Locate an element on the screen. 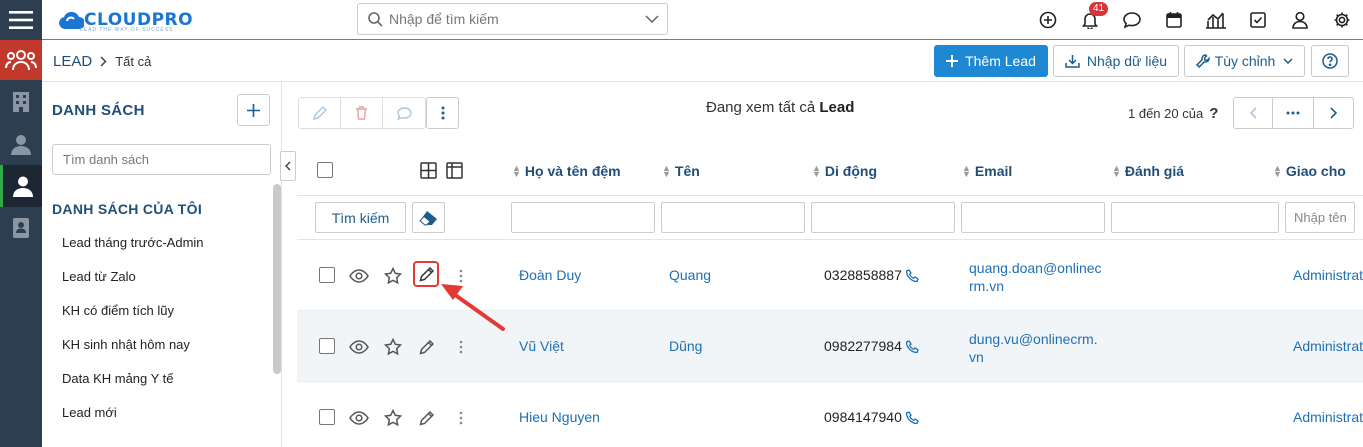 Image resolution: width=1363 pixels, height=447 pixels. breadcrumb-current: Tất cả is located at coordinates (133, 61).